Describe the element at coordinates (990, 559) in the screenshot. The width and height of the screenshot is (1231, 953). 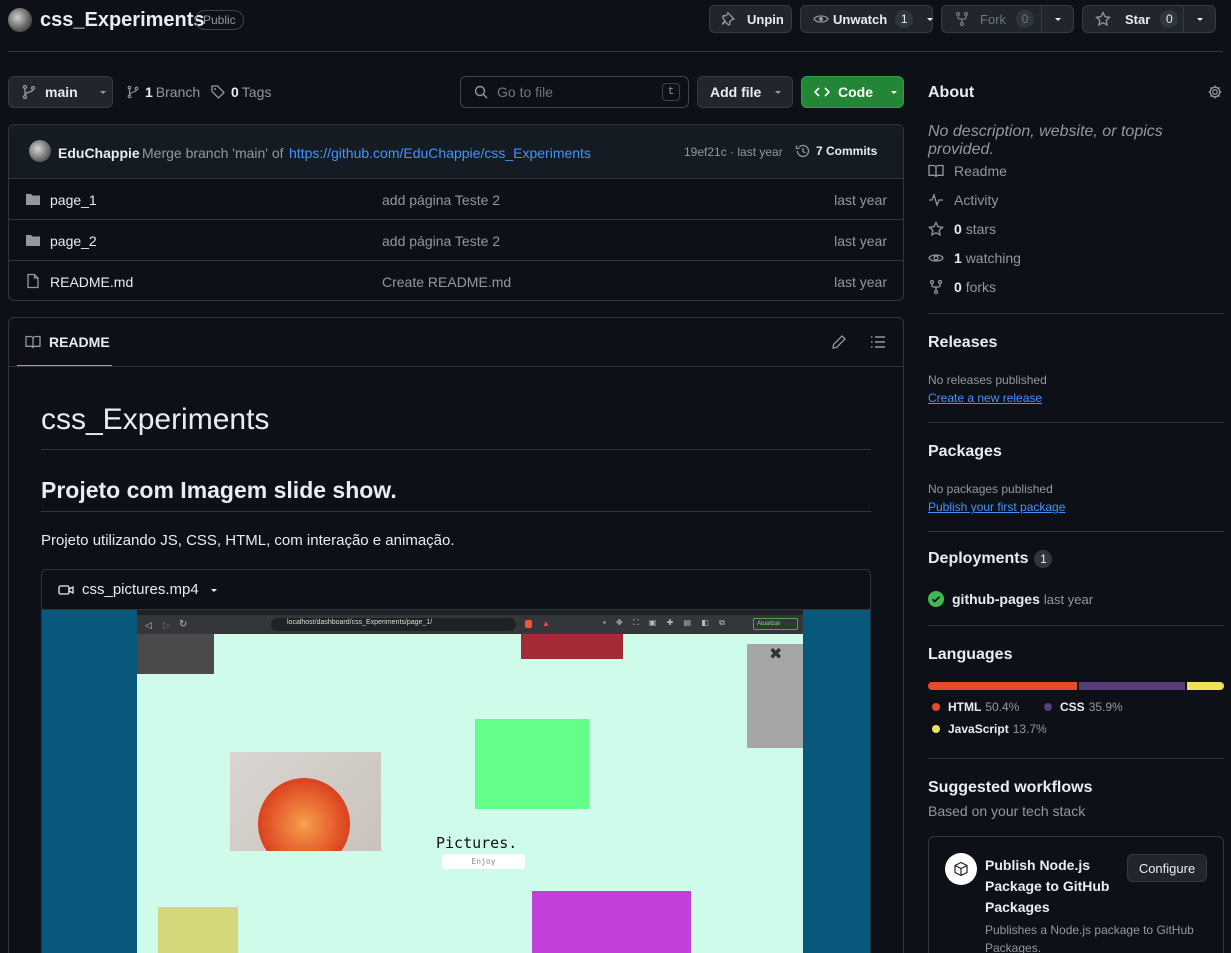
I see `deployments-header: Deployments 1` at that location.